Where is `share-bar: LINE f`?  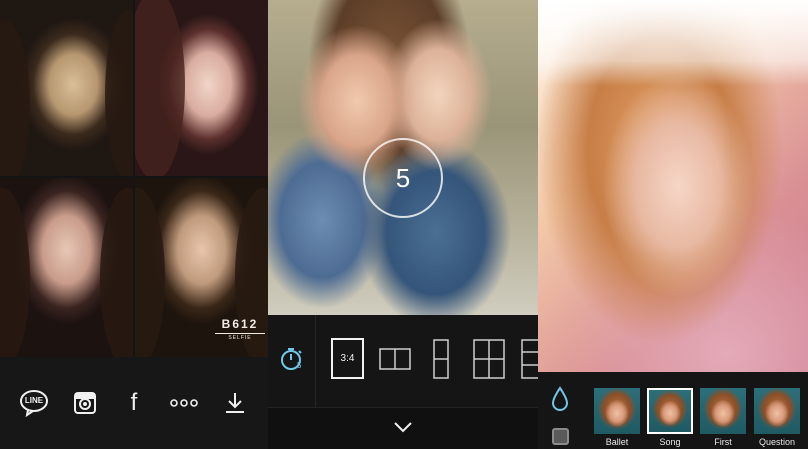 share-bar: LINE f is located at coordinates (134, 403).